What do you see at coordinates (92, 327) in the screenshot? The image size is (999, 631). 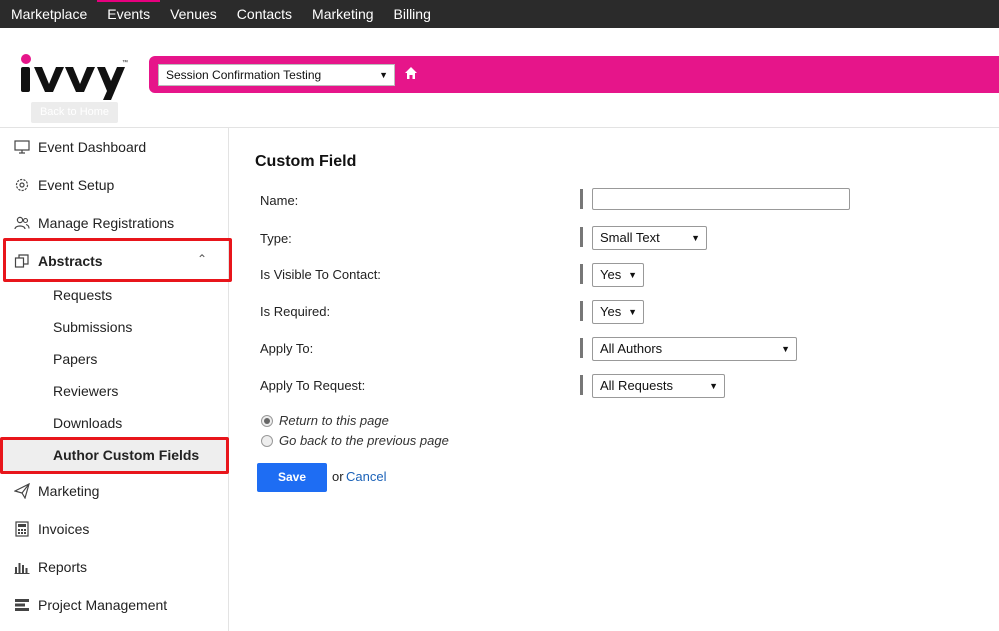 I see `sidebar-subitem-submissions: Submissions` at bounding box center [92, 327].